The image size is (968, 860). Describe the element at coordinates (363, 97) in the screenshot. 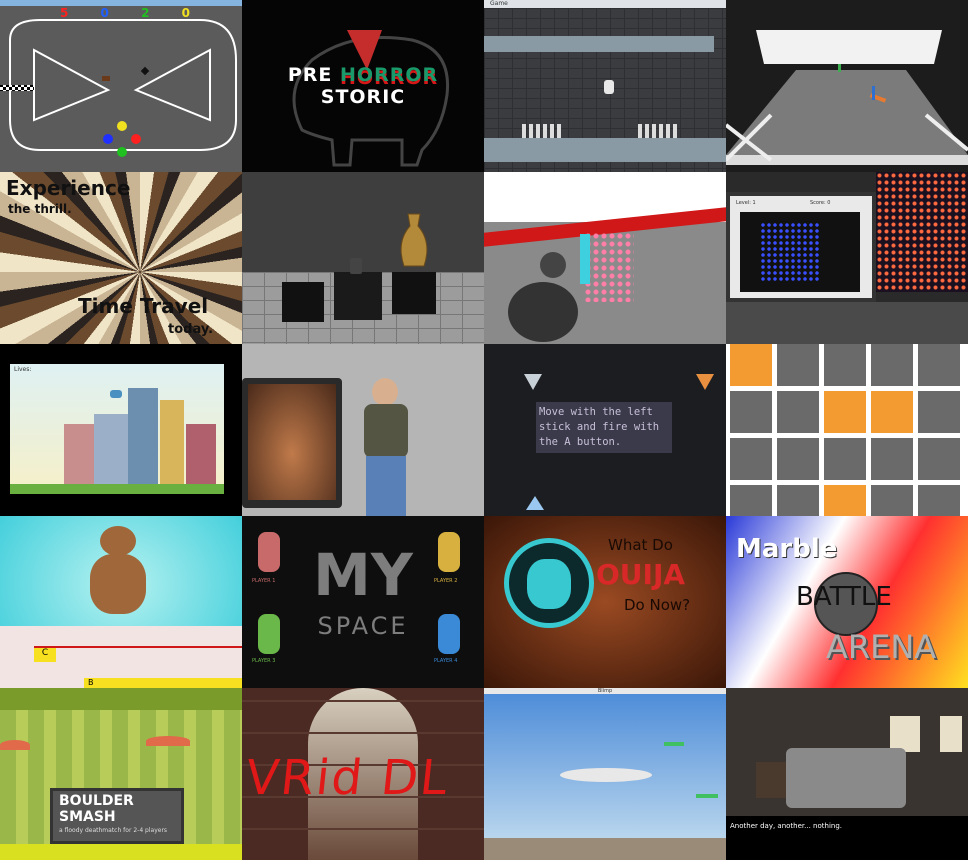

I see `title-post: STORIC` at that location.